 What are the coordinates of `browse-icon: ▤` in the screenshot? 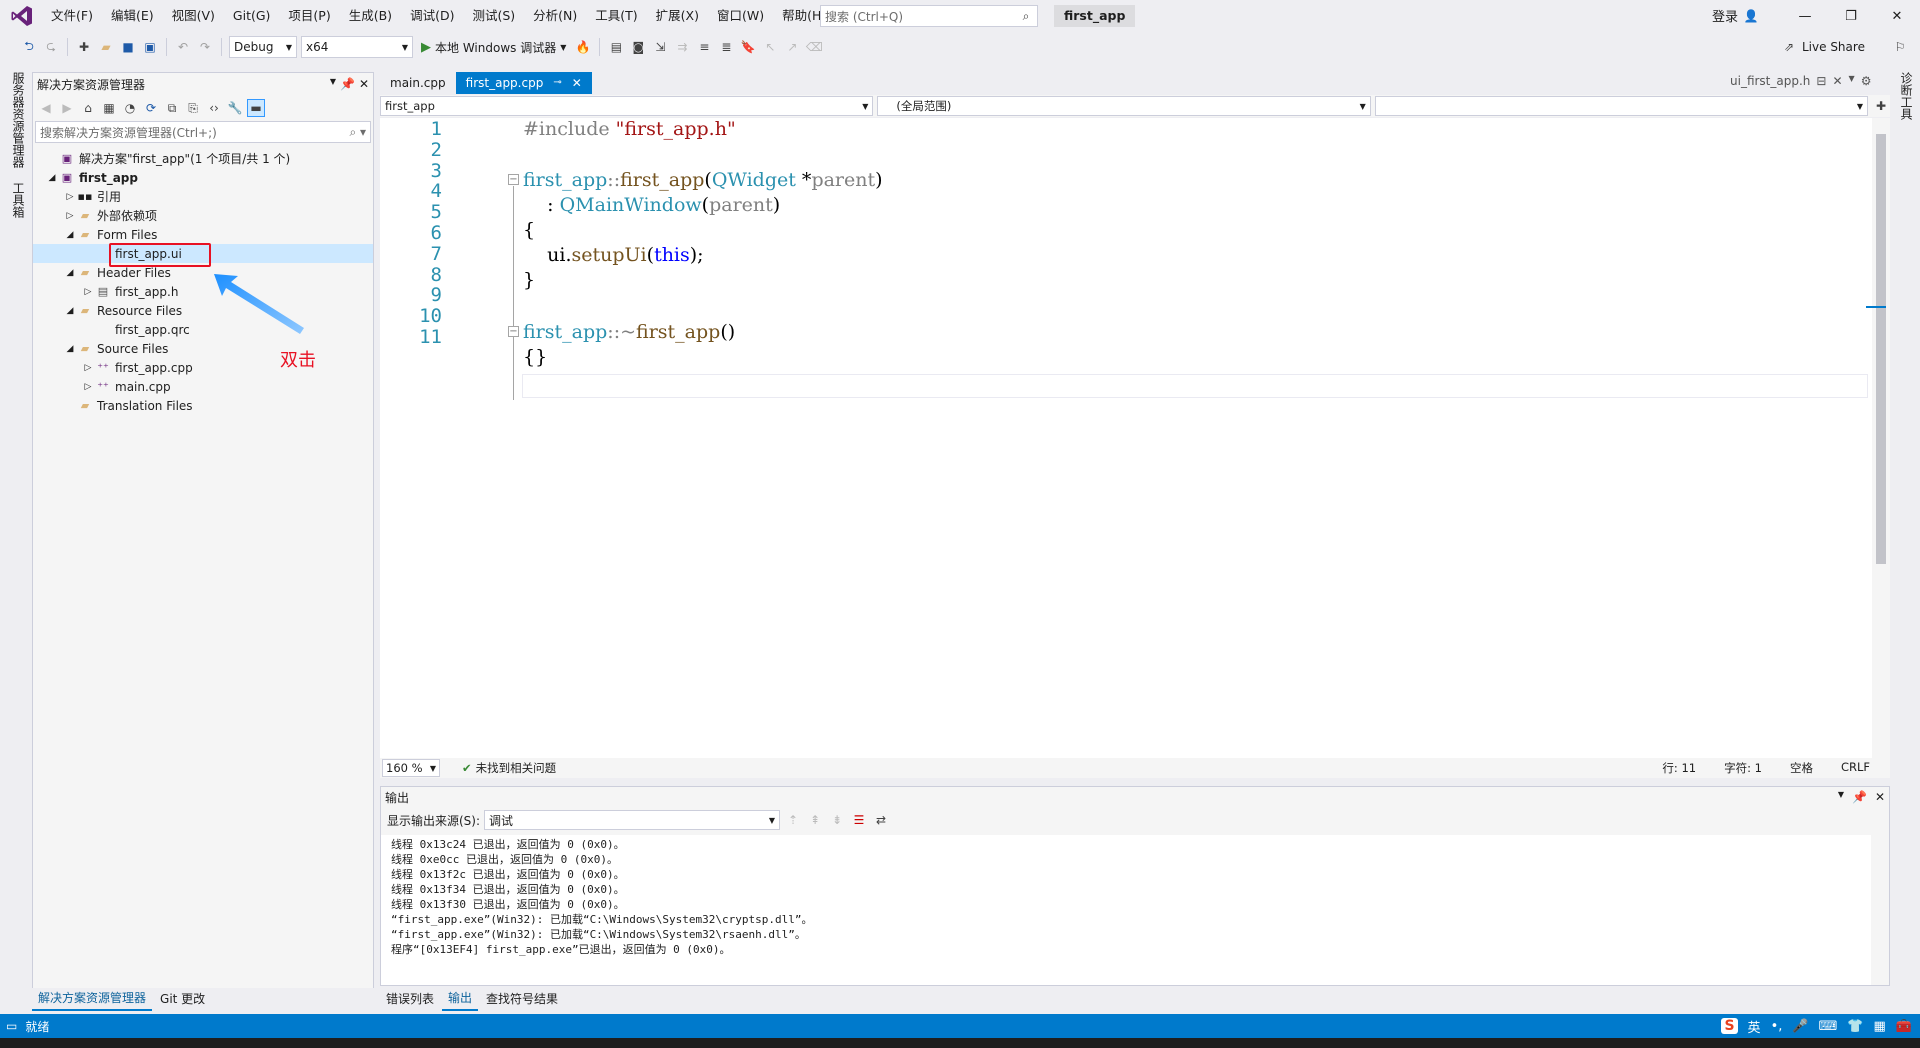 It's located at (616, 47).